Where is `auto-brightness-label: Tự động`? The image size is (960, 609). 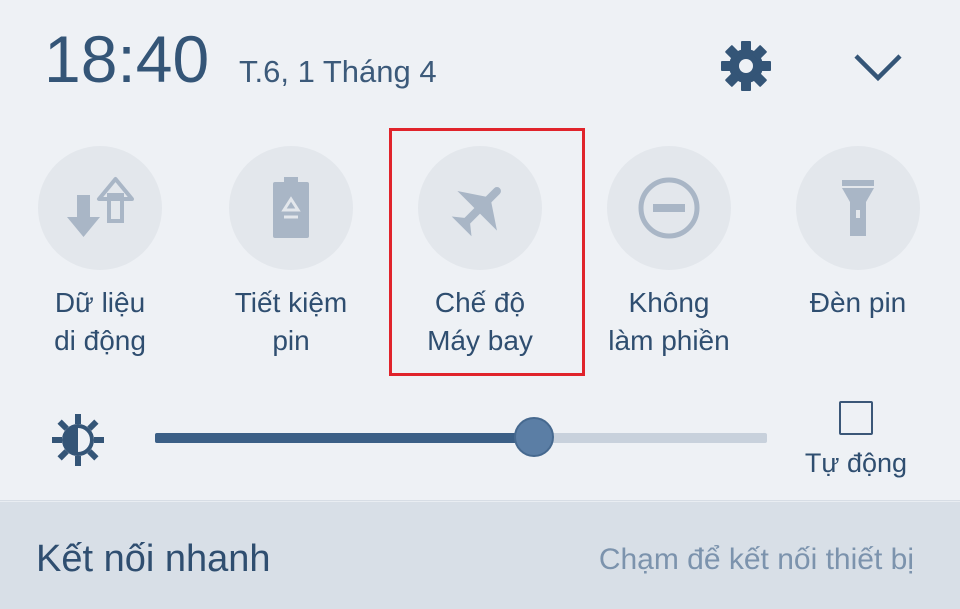 auto-brightness-label: Tự động is located at coordinates (856, 463).